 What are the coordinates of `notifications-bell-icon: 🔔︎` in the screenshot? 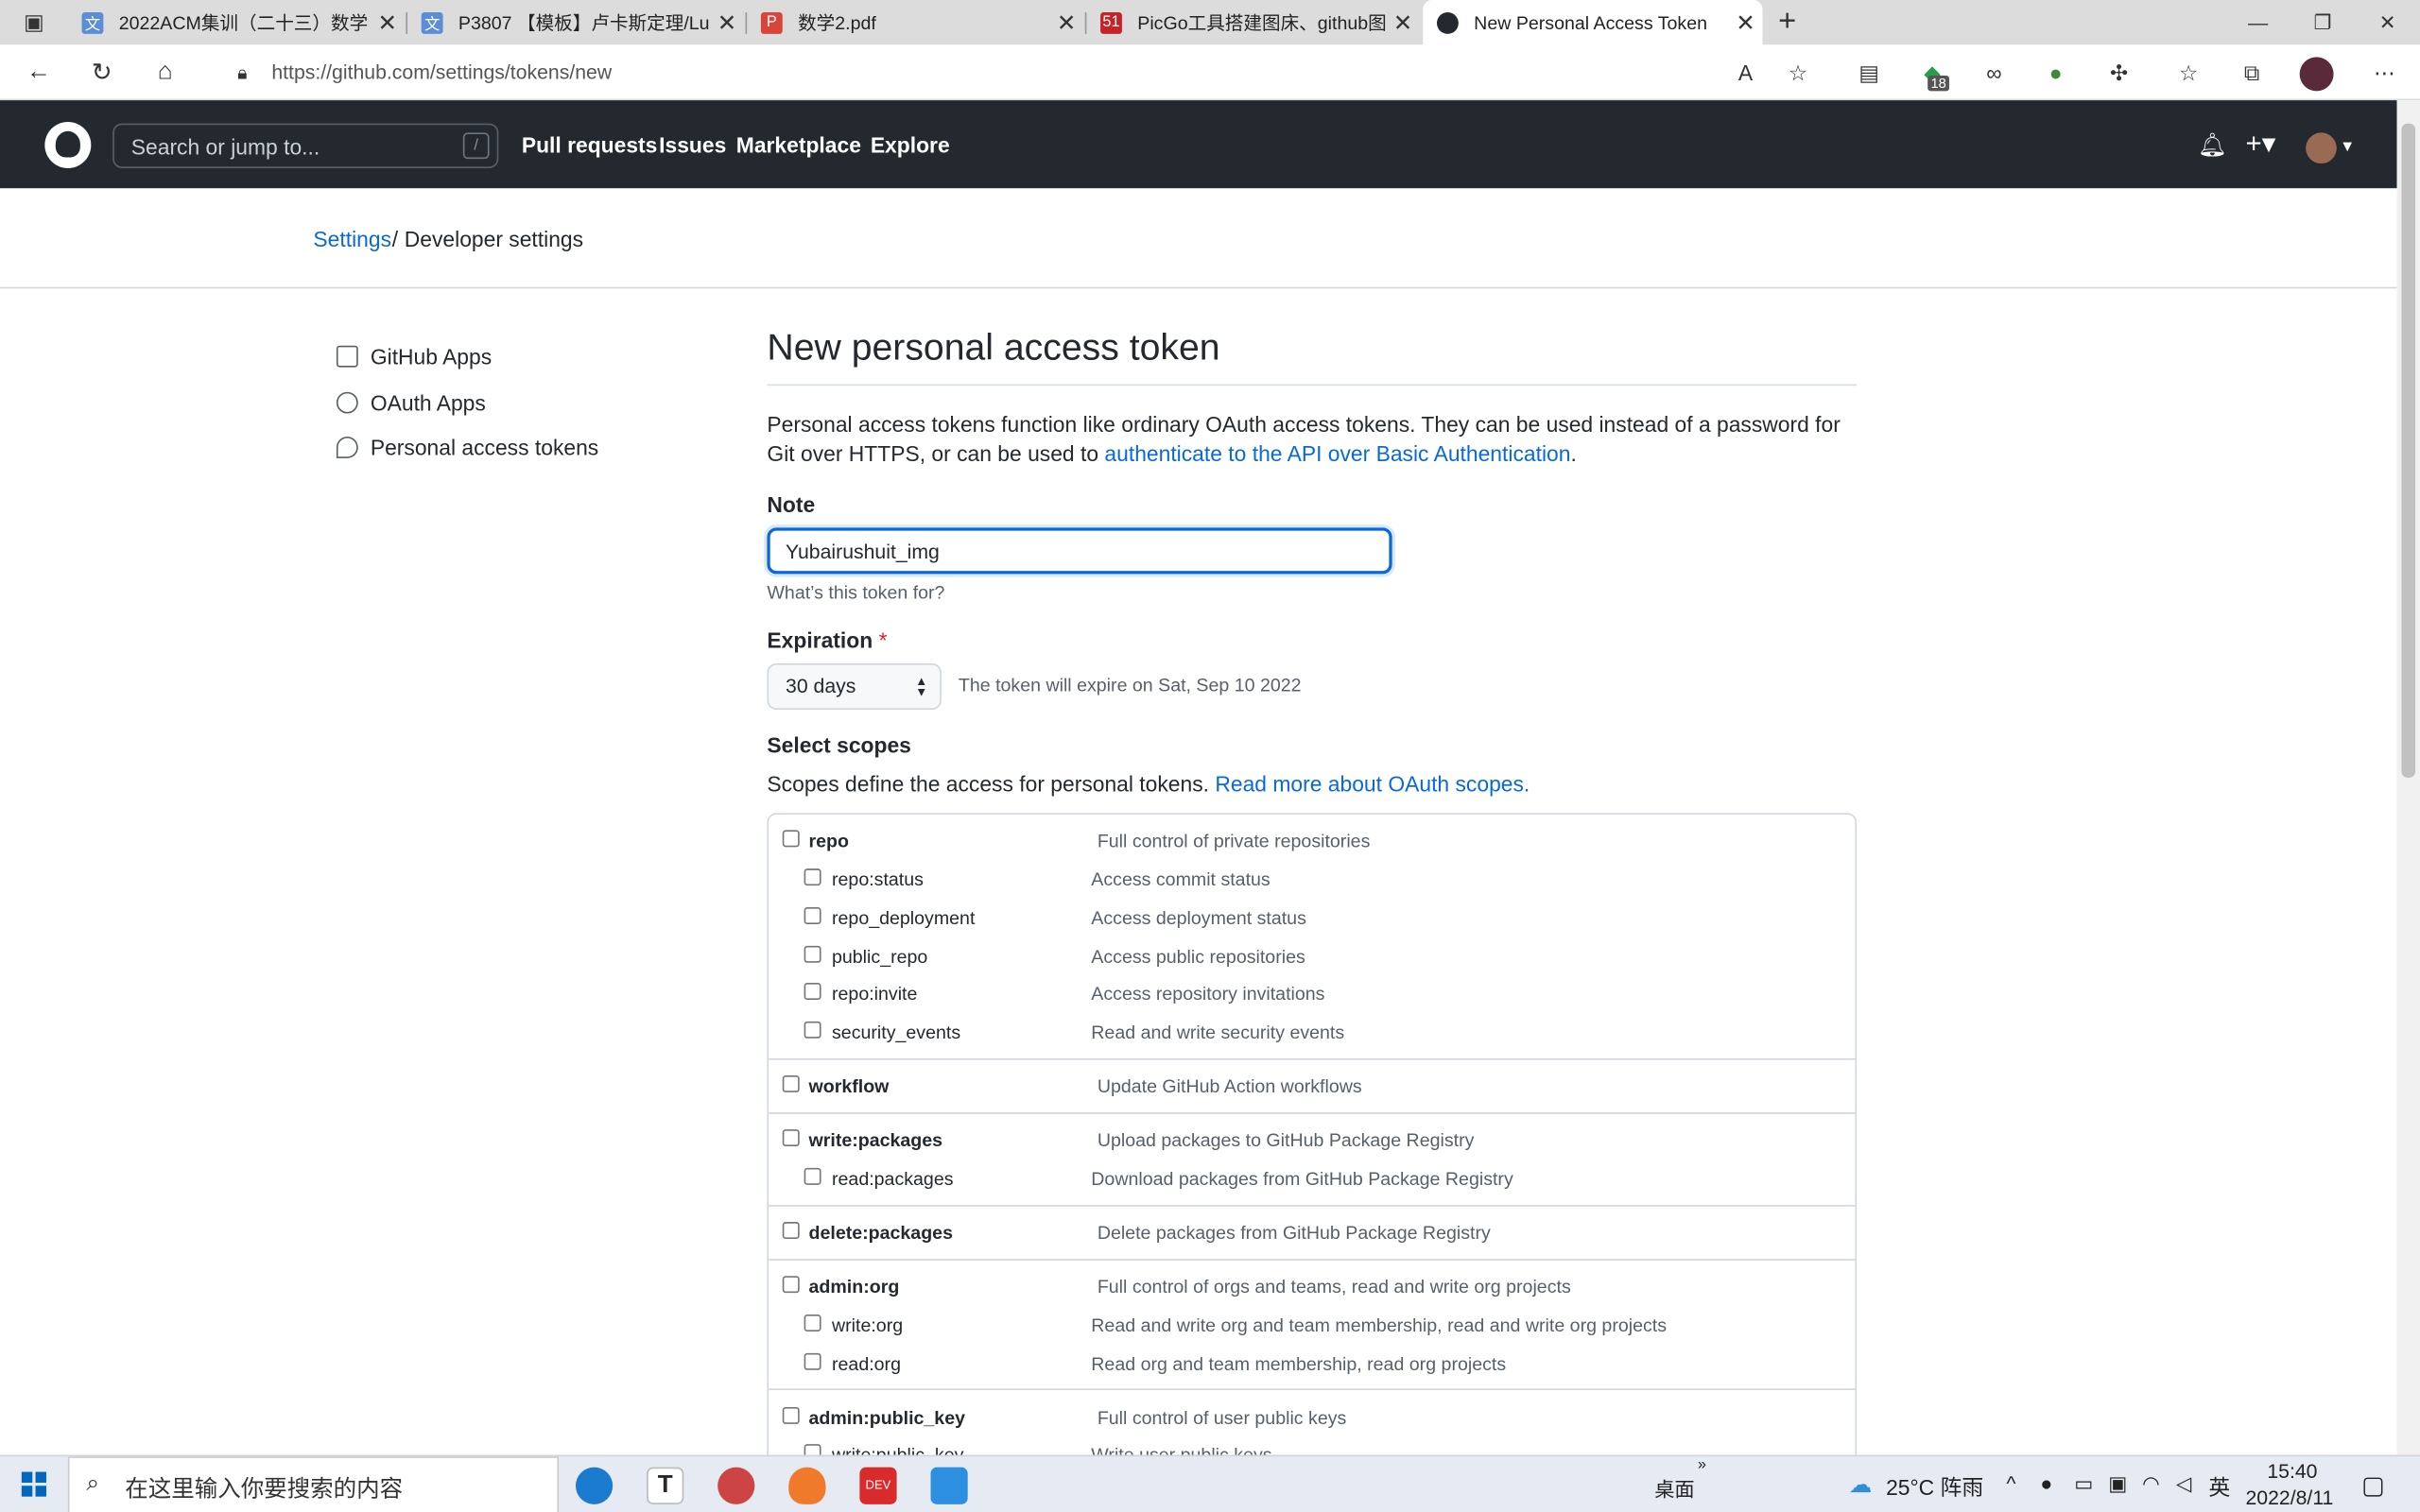 It's located at (2212, 145).